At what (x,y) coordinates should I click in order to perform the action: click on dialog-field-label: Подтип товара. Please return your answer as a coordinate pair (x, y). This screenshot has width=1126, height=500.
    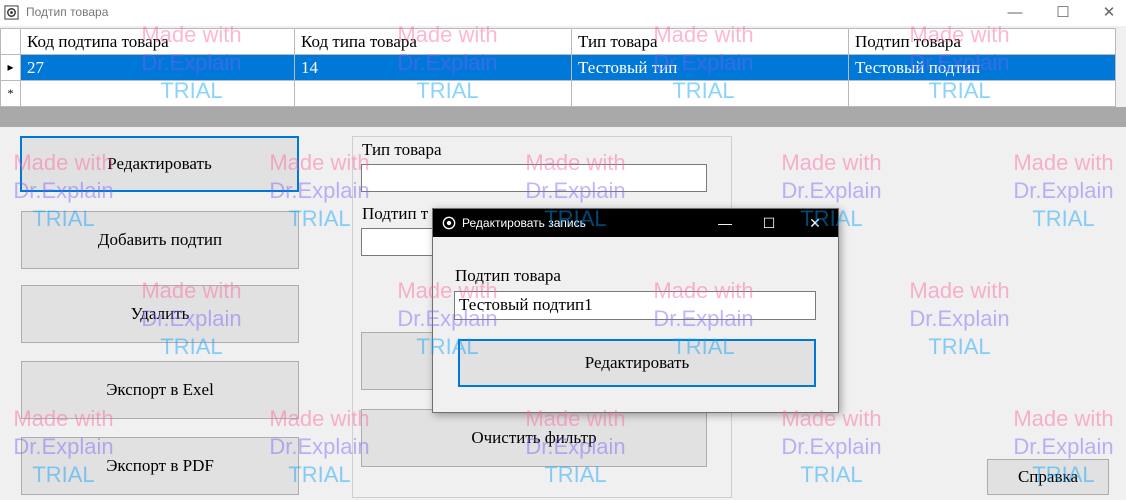
    Looking at the image, I should click on (508, 275).